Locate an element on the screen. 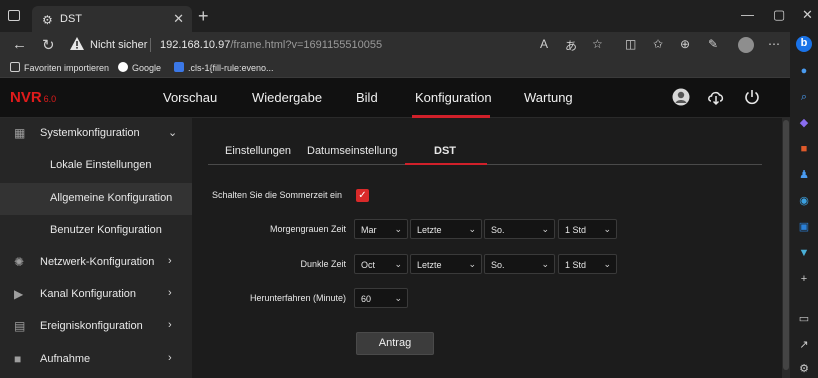 This screenshot has width=818, height=378. url-host: 192.168.10.97 is located at coordinates (195, 45).